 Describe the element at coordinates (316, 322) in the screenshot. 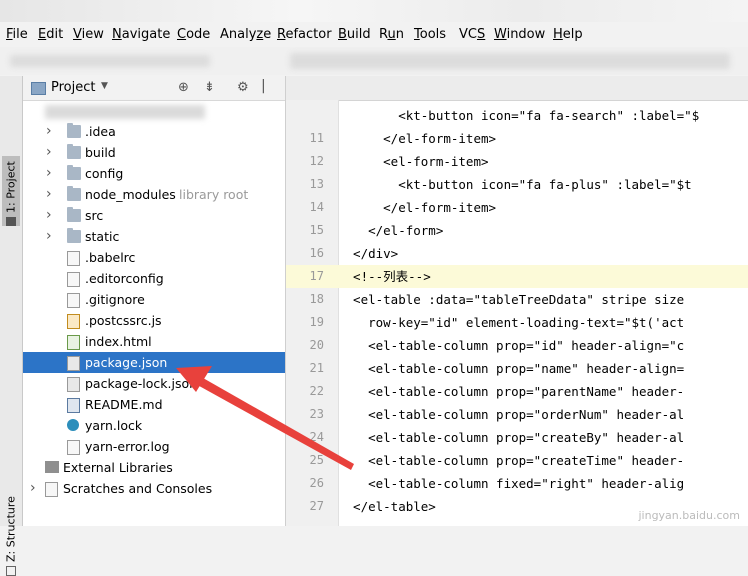

I see `line-number: 19` at that location.